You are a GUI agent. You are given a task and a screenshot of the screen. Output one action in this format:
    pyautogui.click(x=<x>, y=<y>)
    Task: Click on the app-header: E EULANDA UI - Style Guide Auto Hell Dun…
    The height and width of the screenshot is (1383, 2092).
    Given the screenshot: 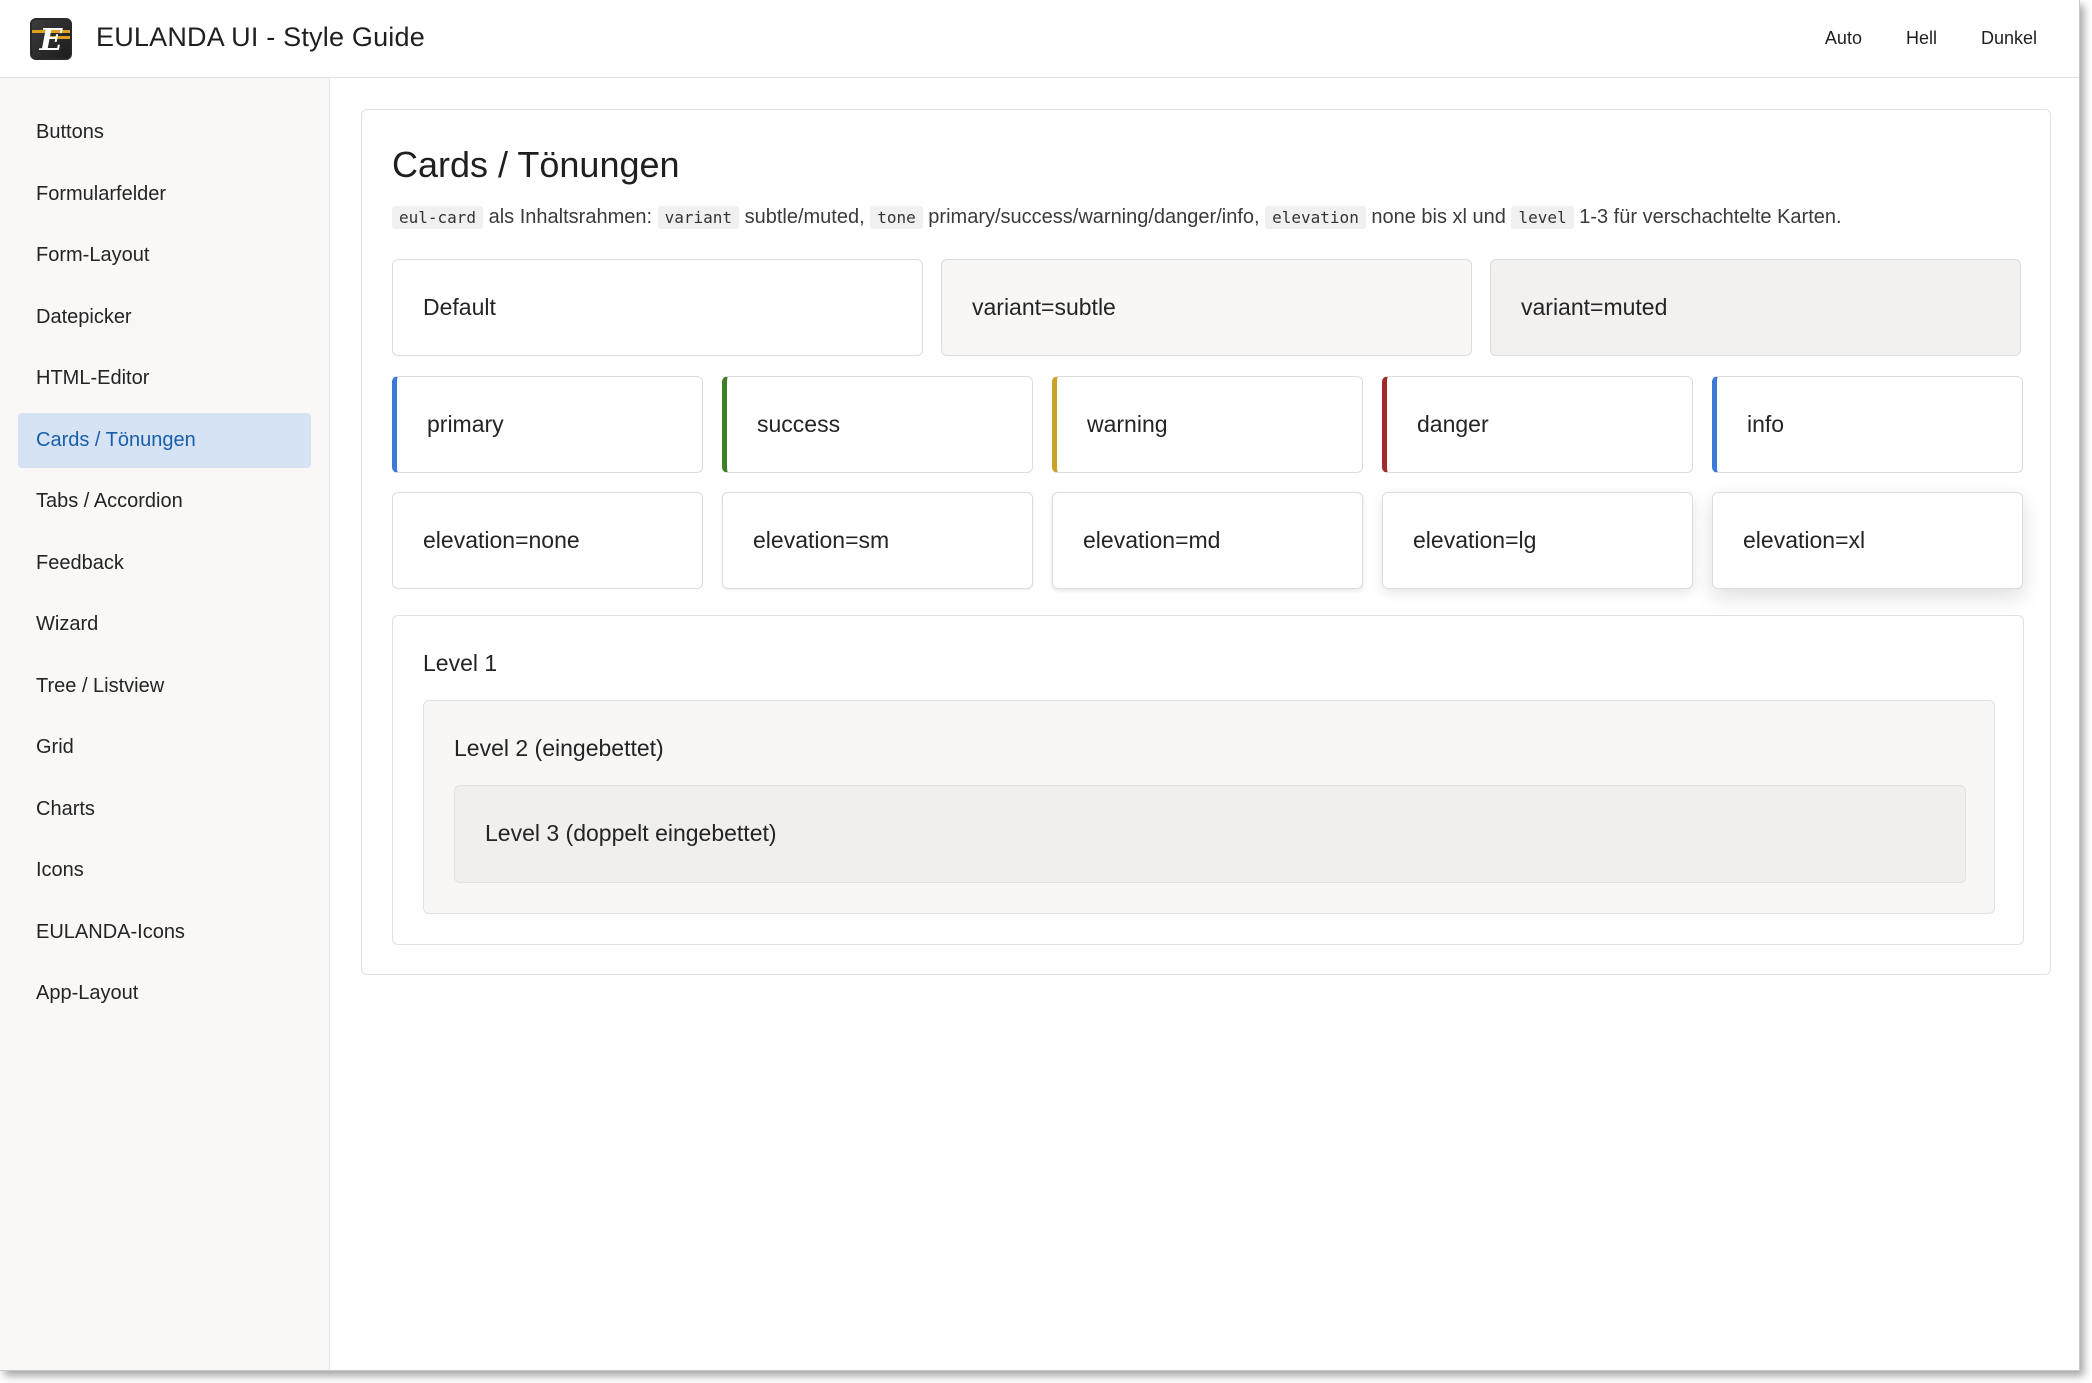 What is the action you would take?
    pyautogui.click(x=1039, y=39)
    